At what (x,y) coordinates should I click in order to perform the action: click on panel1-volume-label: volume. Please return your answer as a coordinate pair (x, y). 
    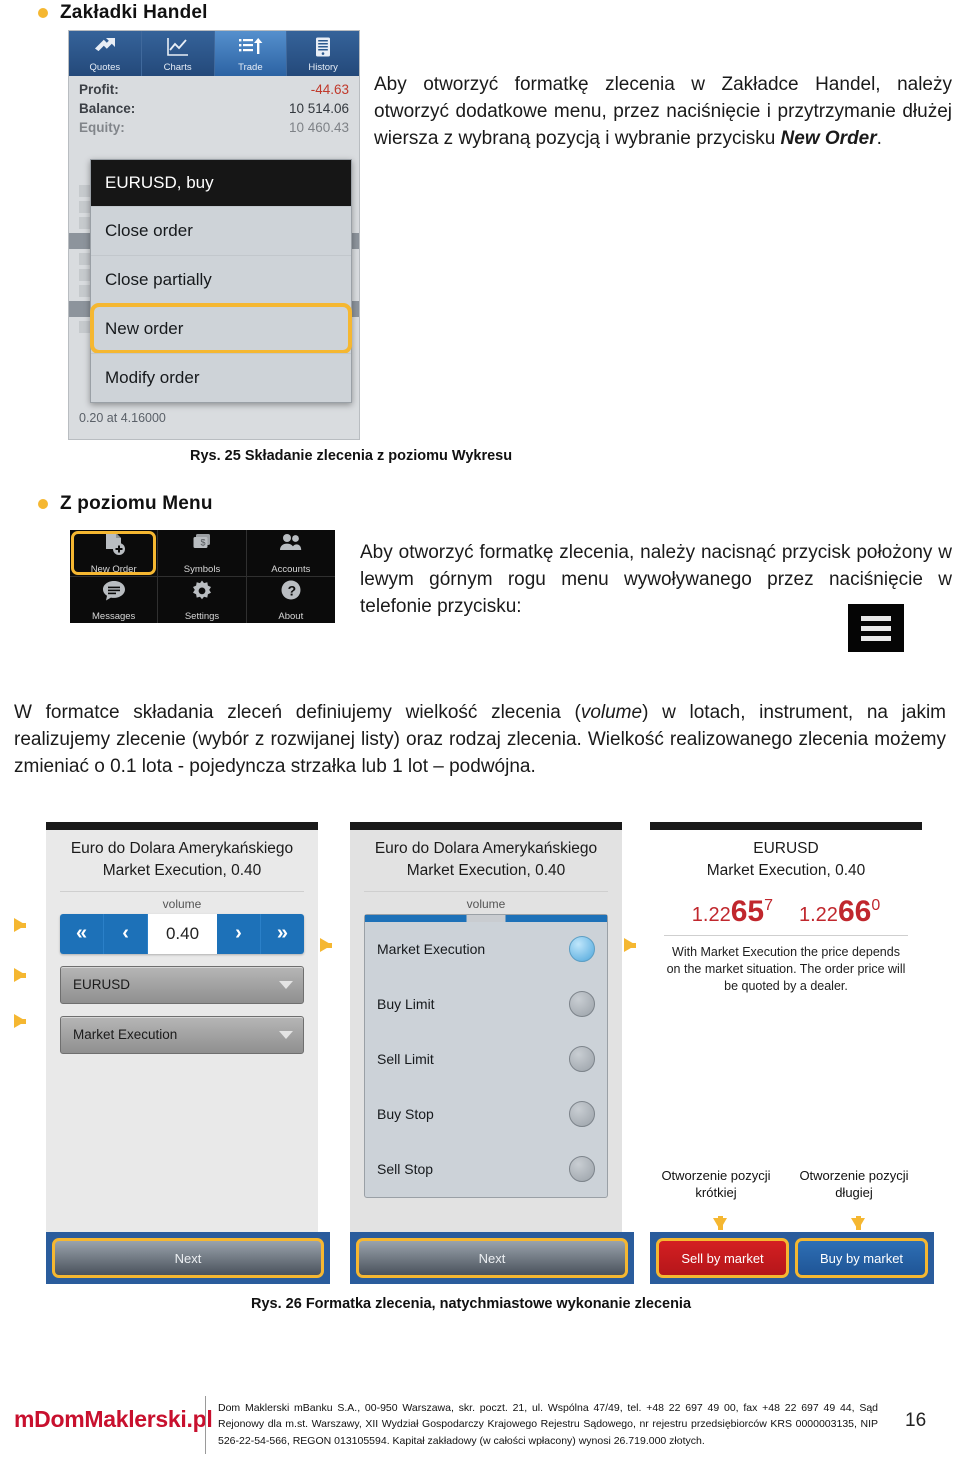
    Looking at the image, I should click on (182, 903).